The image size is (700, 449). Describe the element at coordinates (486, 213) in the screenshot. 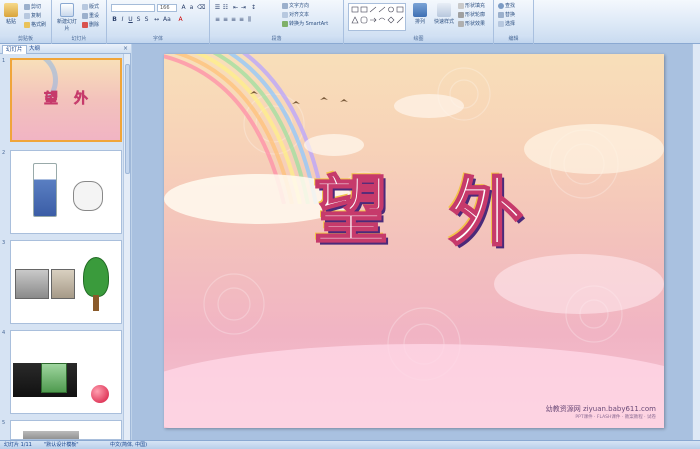

I see `slide-title-char-2: 外` at that location.